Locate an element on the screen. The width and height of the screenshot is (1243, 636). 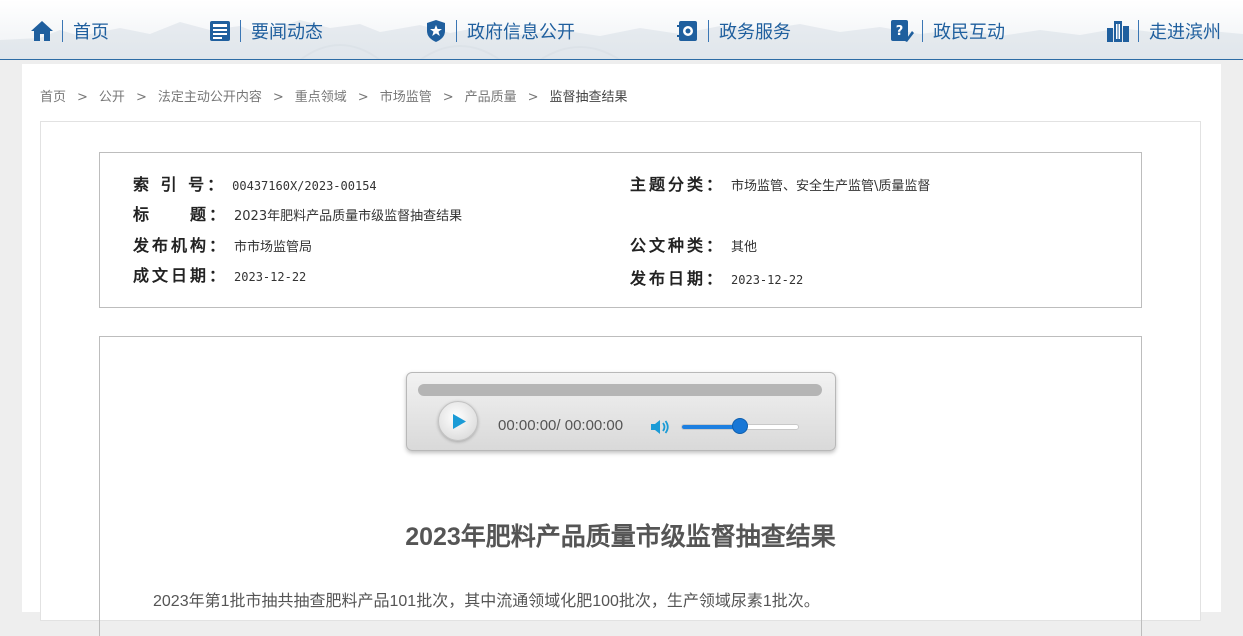
article-title: 2023年肥料产品质量市级监督抽查结果 is located at coordinates (620, 537).